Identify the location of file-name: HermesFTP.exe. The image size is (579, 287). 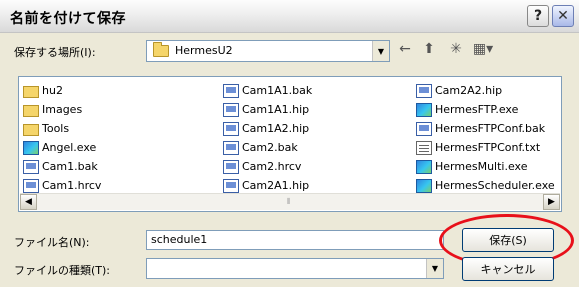
(477, 109).